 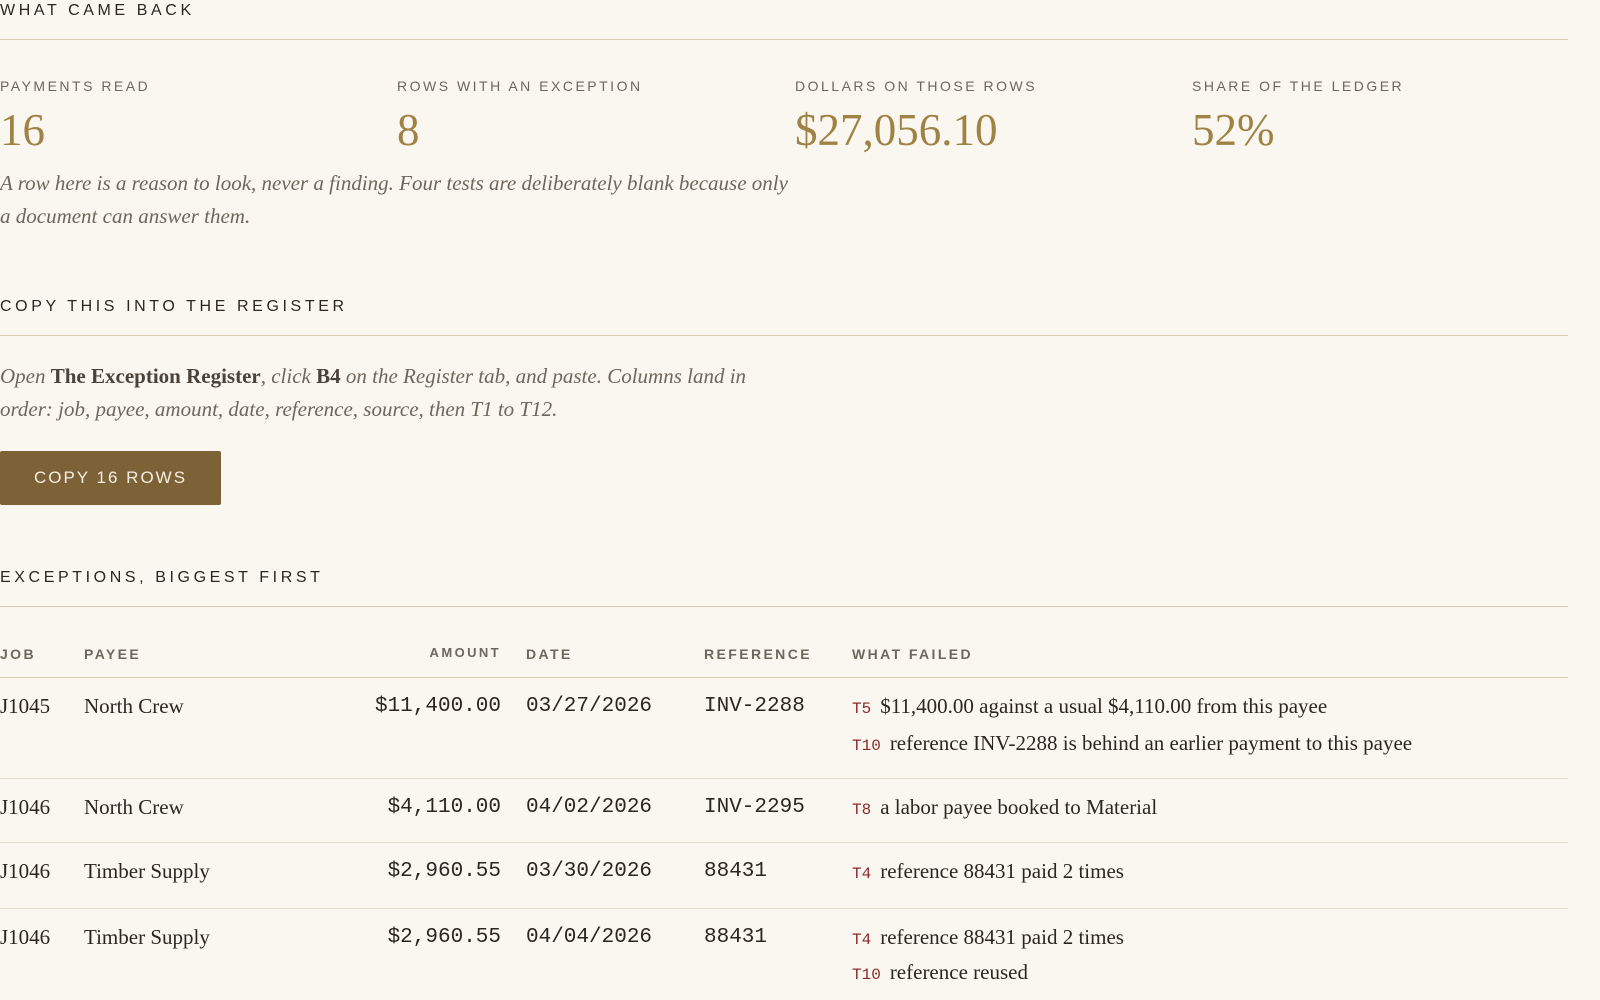 I want to click on copy-rows-button: COPY 16 ROWS, so click(x=110, y=478).